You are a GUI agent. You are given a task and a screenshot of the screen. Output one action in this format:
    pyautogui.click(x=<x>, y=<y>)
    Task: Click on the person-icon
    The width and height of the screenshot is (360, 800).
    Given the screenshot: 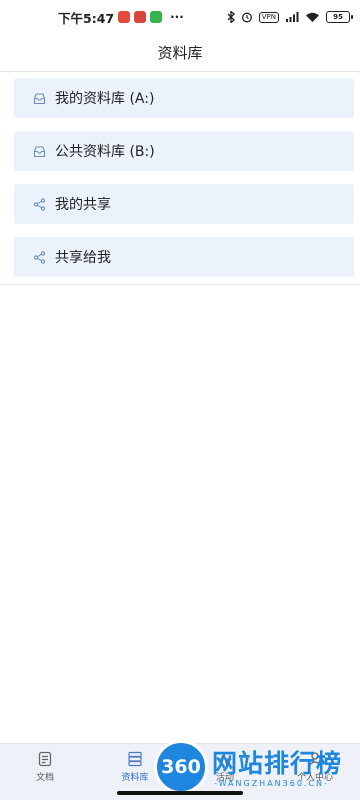 What is the action you would take?
    pyautogui.click(x=315, y=759)
    